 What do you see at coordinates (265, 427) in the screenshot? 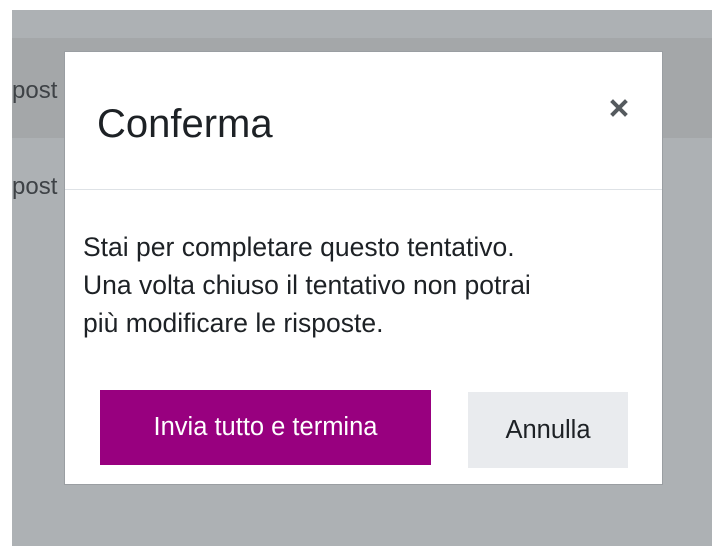
I see `submit-all-button: Invia tutto e termina` at bounding box center [265, 427].